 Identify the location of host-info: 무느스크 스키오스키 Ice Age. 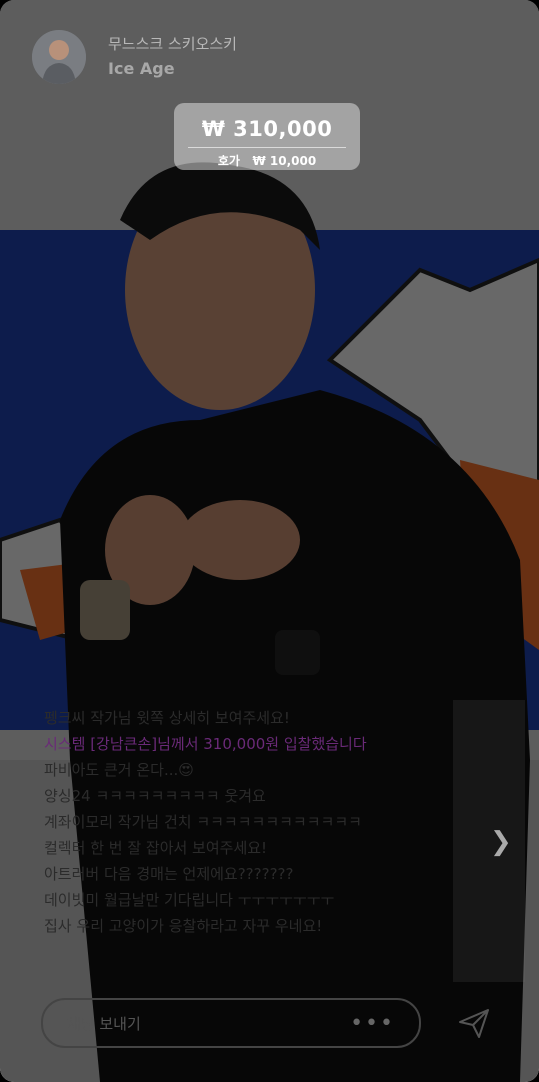
(172, 57).